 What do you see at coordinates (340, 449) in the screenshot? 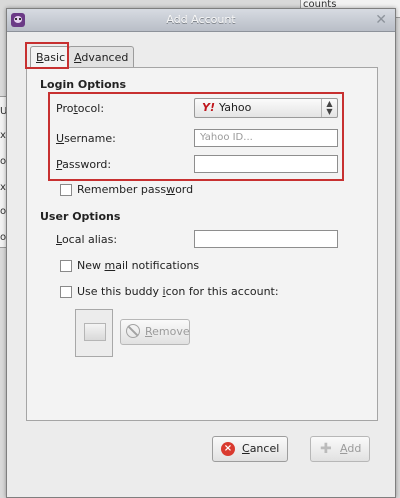
I see `add-button: ✚ Add` at bounding box center [340, 449].